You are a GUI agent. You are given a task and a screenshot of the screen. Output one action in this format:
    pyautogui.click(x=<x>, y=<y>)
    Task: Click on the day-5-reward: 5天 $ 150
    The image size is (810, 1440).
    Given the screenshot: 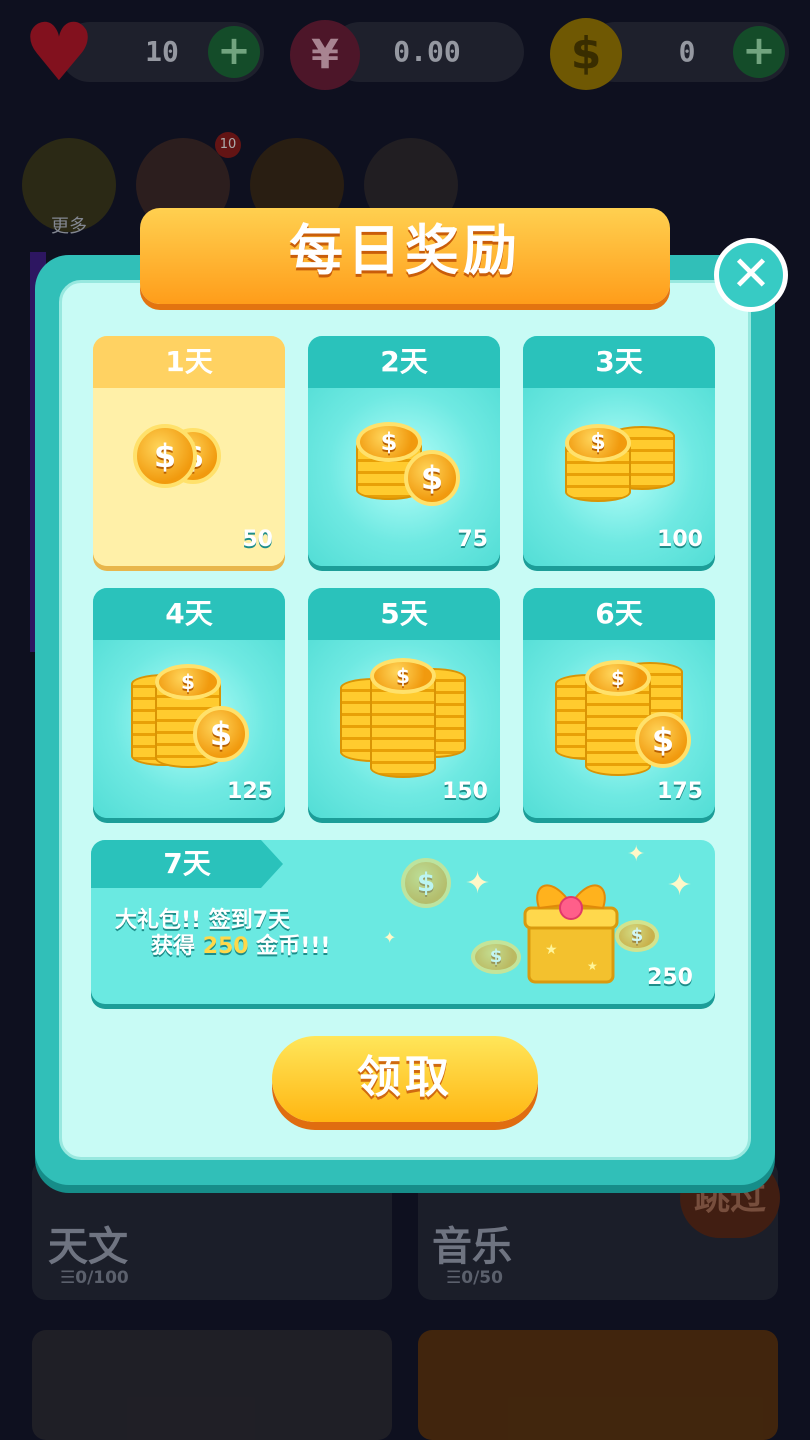 What is the action you would take?
    pyautogui.click(x=404, y=703)
    